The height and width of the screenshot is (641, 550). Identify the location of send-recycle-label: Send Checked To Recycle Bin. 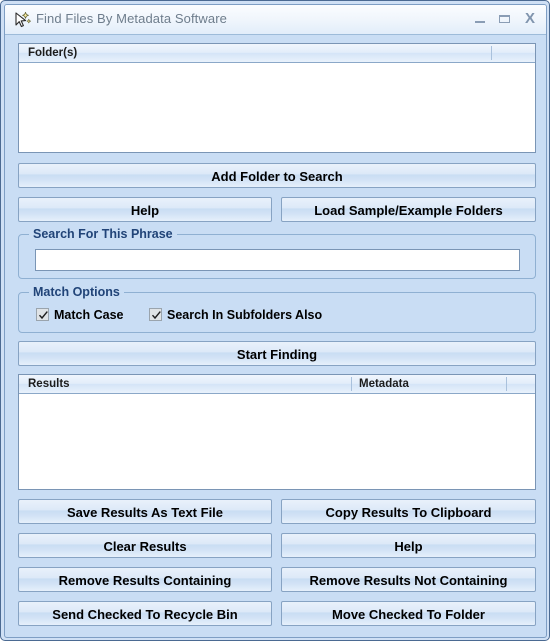
(145, 614).